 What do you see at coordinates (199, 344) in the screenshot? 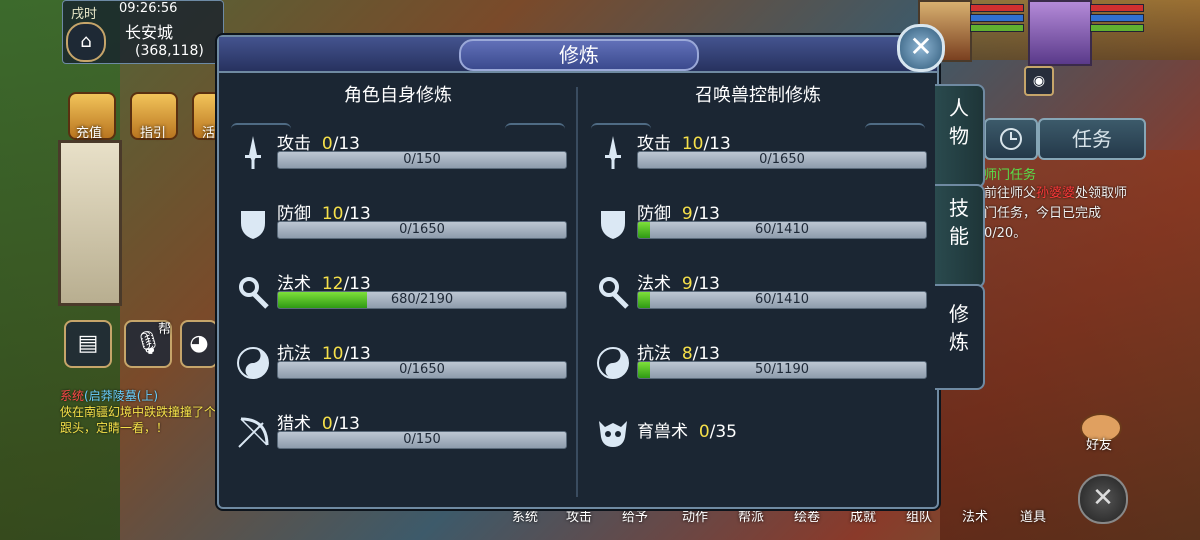
I see `pet-chat-icon: ◕` at bounding box center [199, 344].